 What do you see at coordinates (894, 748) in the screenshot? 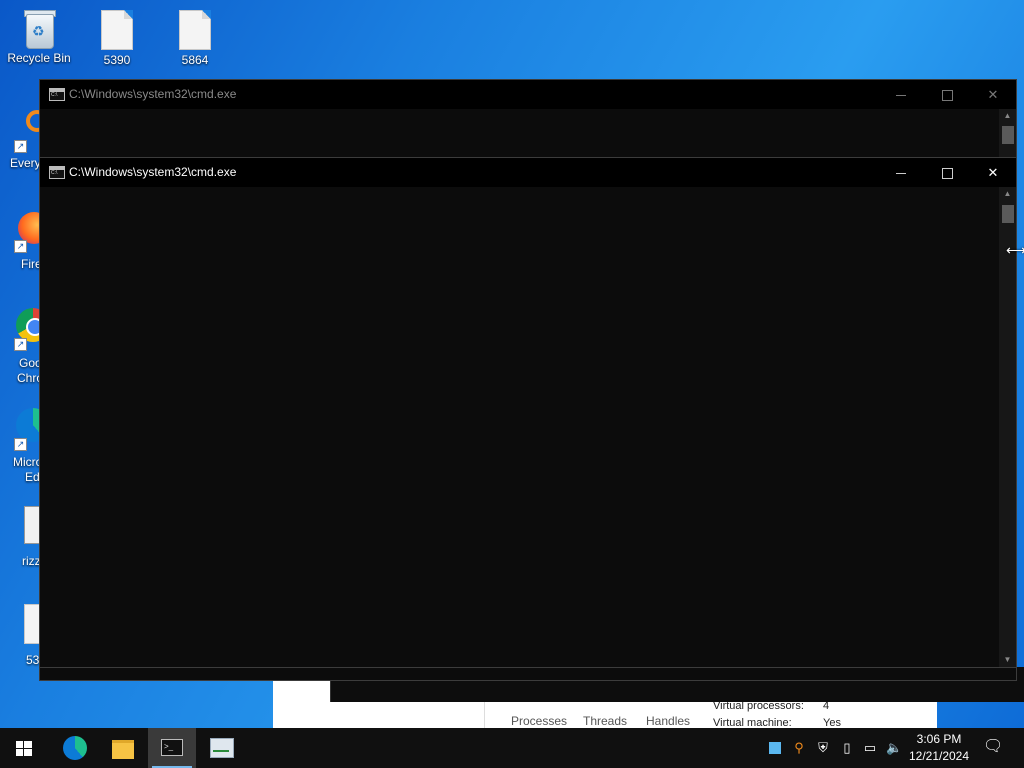
I see `volume-muted-icon: 🔈` at bounding box center [894, 748].